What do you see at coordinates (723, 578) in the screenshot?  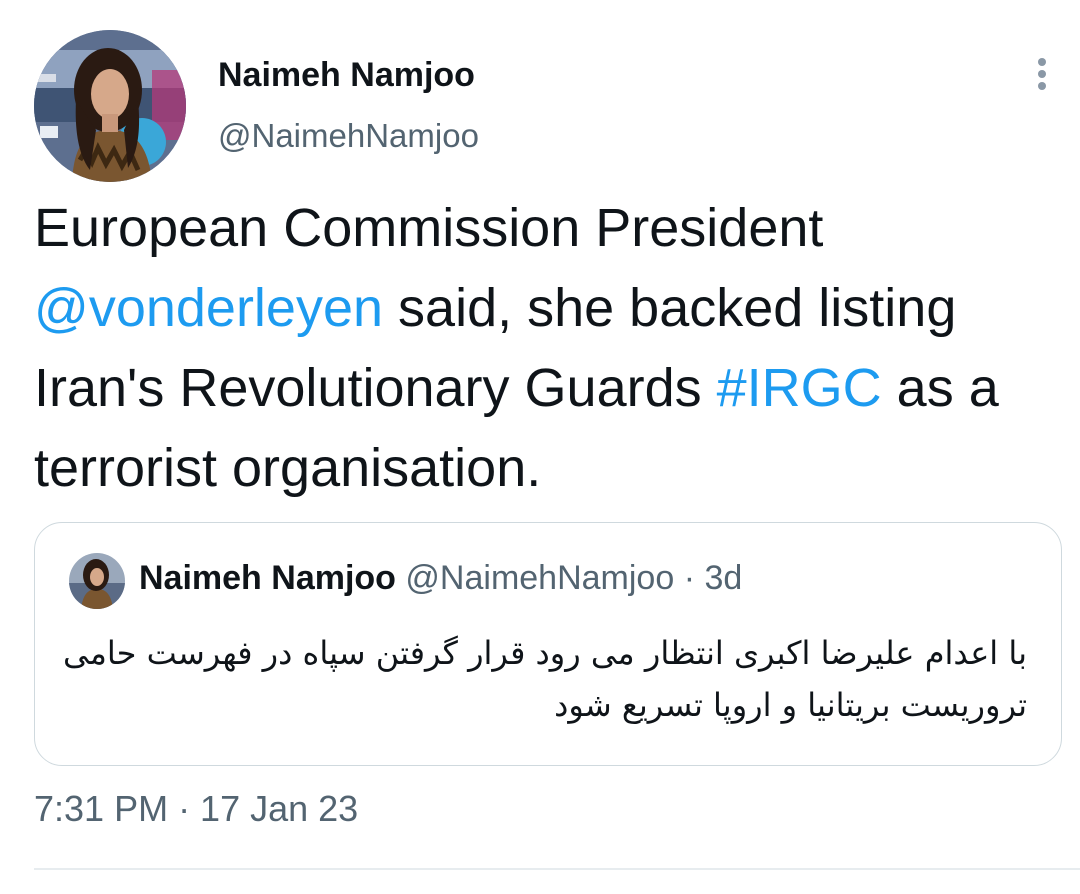 I see `quote-time: 3d` at bounding box center [723, 578].